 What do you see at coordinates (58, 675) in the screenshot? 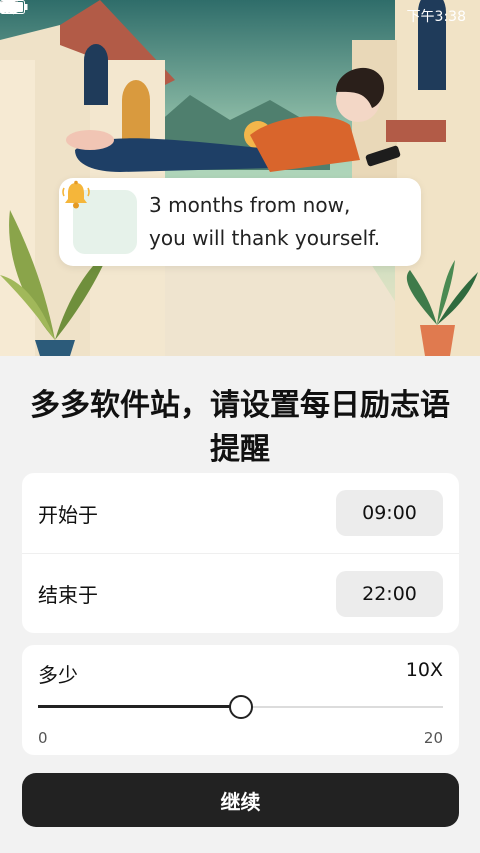
I see `frequency-label: 多少` at bounding box center [58, 675].